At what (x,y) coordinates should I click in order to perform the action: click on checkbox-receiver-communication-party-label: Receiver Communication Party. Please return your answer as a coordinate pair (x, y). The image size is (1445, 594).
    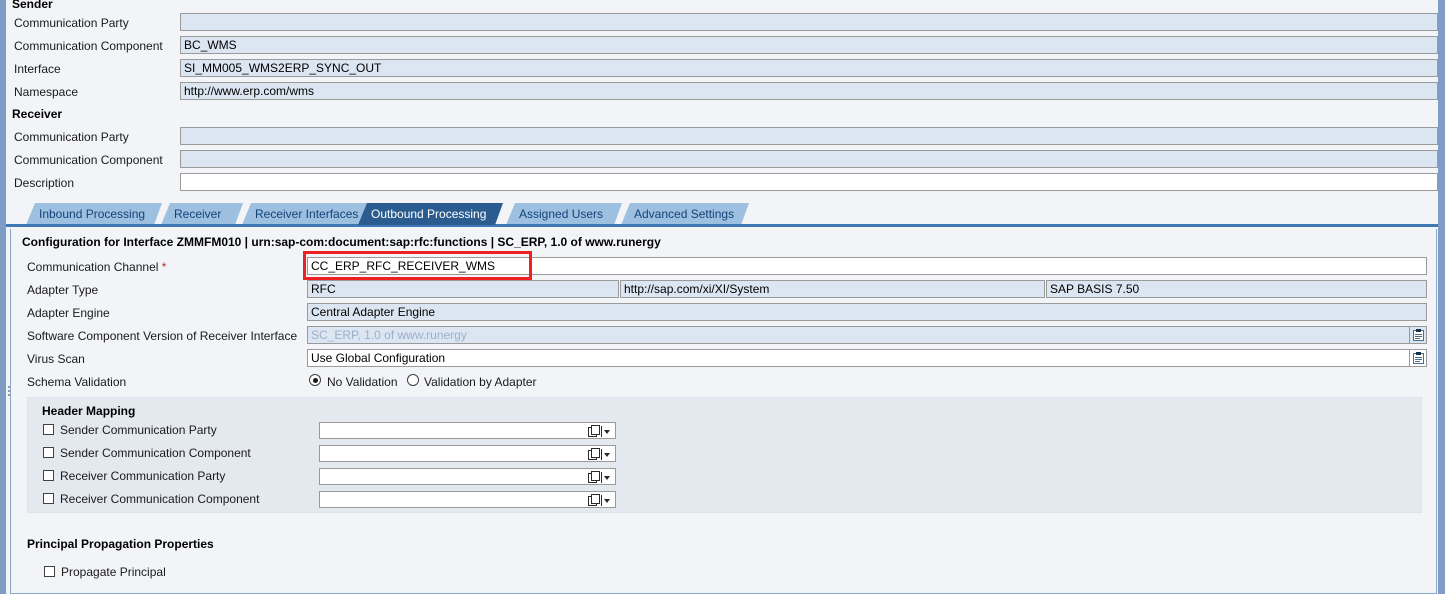
    Looking at the image, I should click on (143, 476).